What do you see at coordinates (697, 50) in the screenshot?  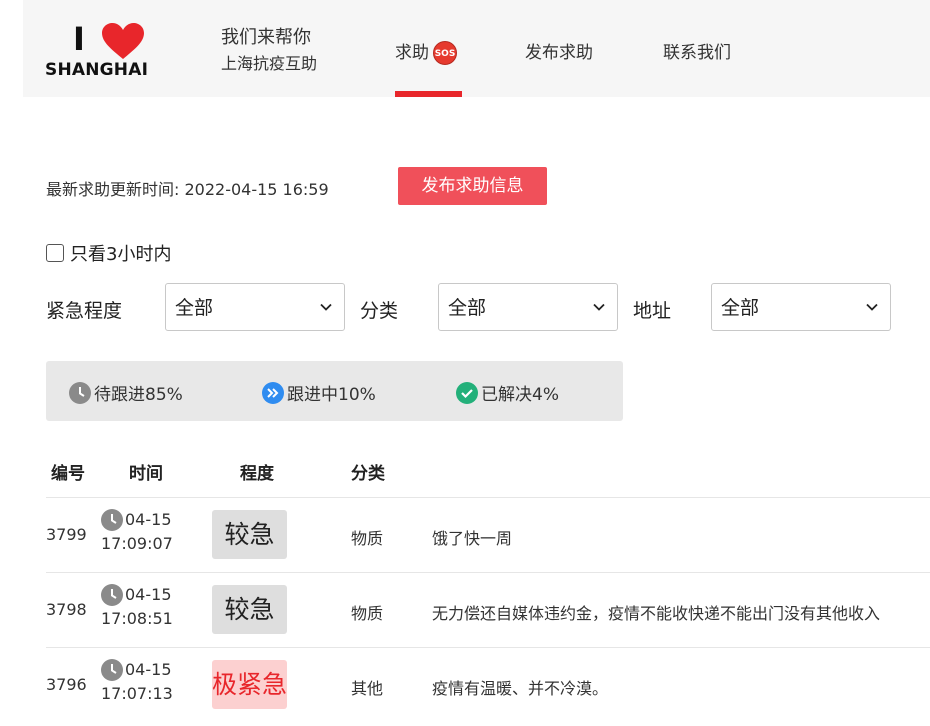 I see `nav-contact-tab: 联系我们` at bounding box center [697, 50].